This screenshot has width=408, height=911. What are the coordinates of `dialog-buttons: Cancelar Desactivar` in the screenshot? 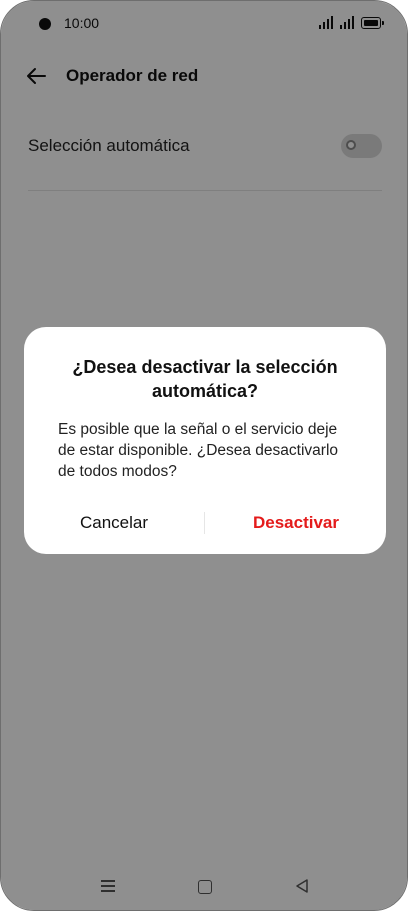 It's located at (205, 523).